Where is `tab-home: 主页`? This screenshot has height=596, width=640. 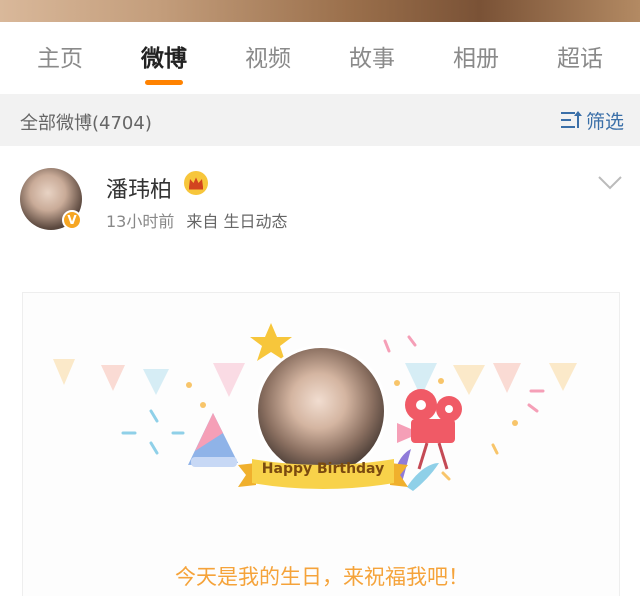 tab-home: 主页 is located at coordinates (60, 59).